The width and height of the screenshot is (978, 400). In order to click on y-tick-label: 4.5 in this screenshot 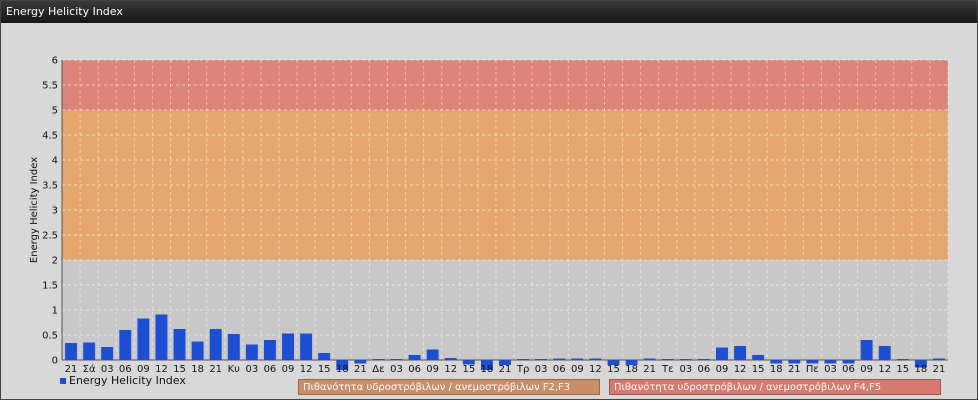, I will do `click(50, 136)`.